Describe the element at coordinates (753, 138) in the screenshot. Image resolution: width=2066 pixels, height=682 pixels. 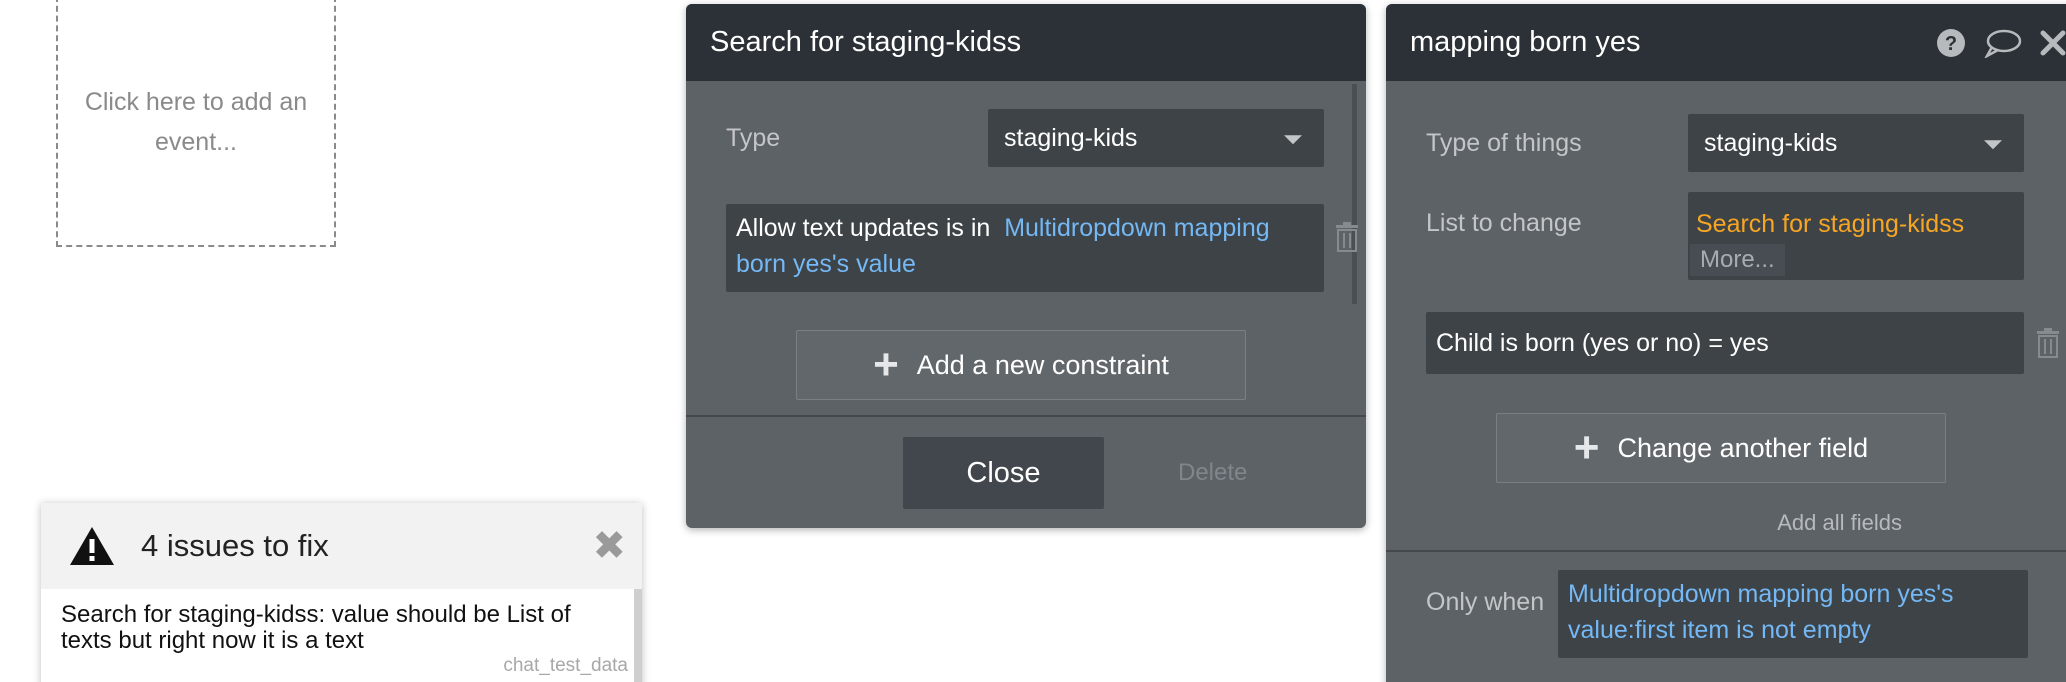
I see `type-label: Type` at that location.